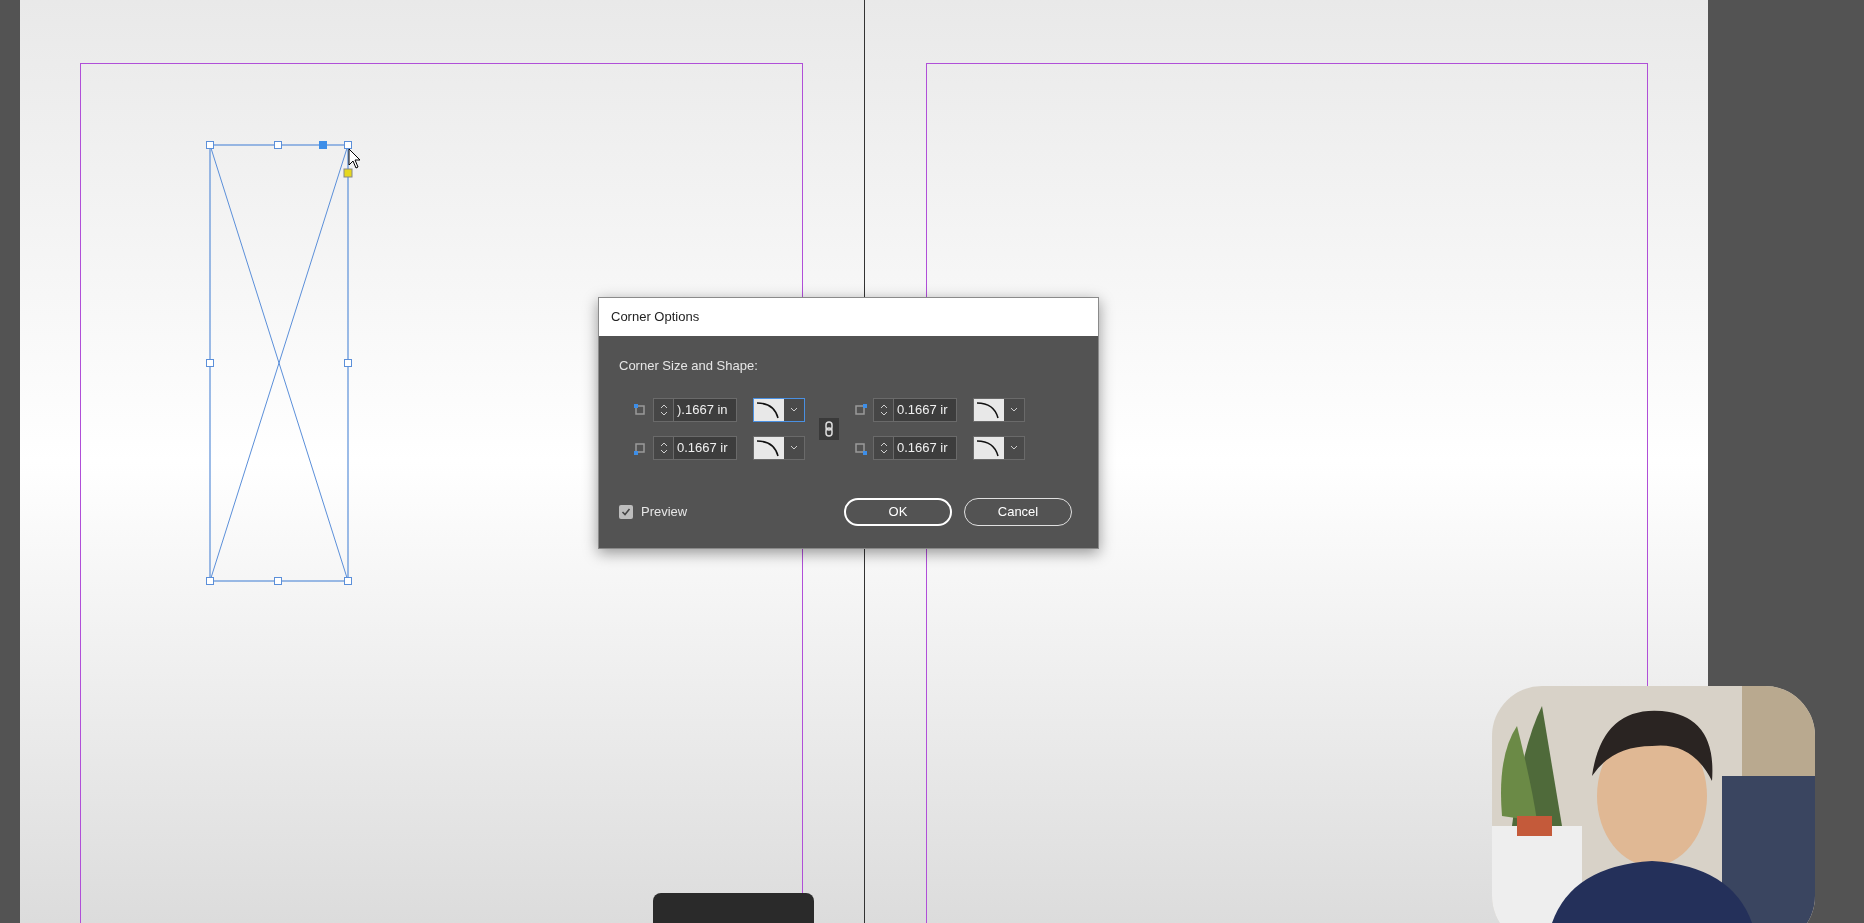 The image size is (1864, 923). Describe the element at coordinates (355, 159) in the screenshot. I see `cursor-icon` at that location.